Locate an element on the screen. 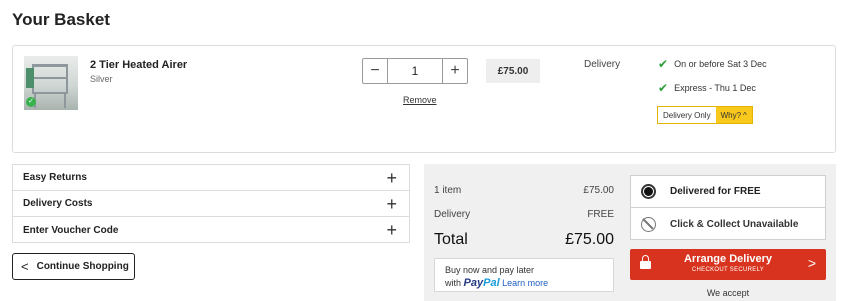 The width and height of the screenshot is (865, 301). summary-total-row: Total £75.00 is located at coordinates (524, 240).